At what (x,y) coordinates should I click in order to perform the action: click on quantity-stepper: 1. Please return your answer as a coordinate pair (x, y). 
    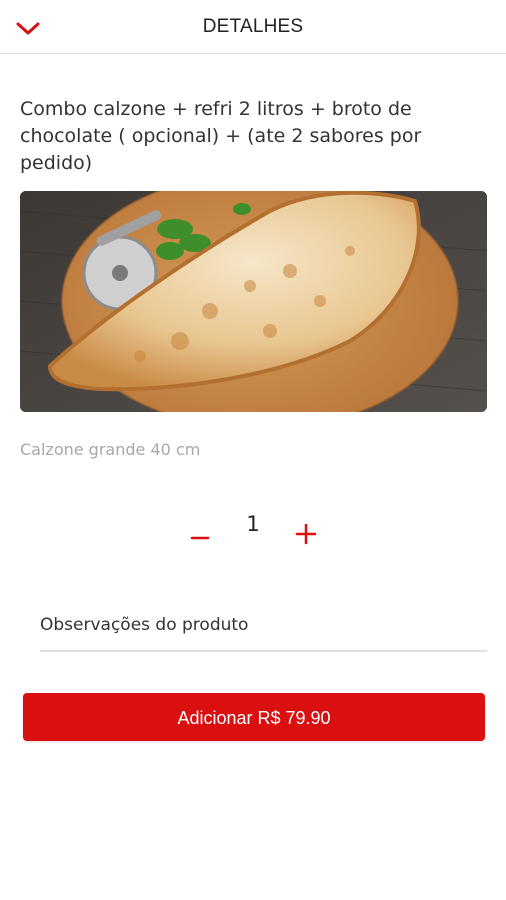
    Looking at the image, I should click on (253, 530).